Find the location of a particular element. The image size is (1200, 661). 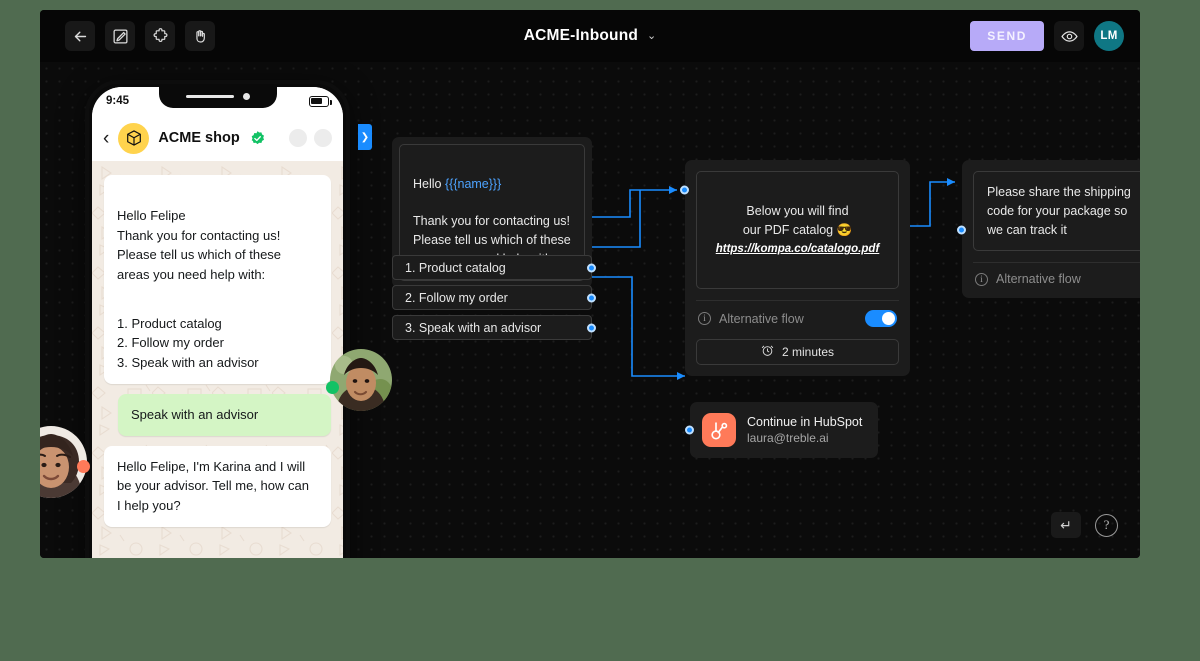

edit-icon is located at coordinates (120, 36).